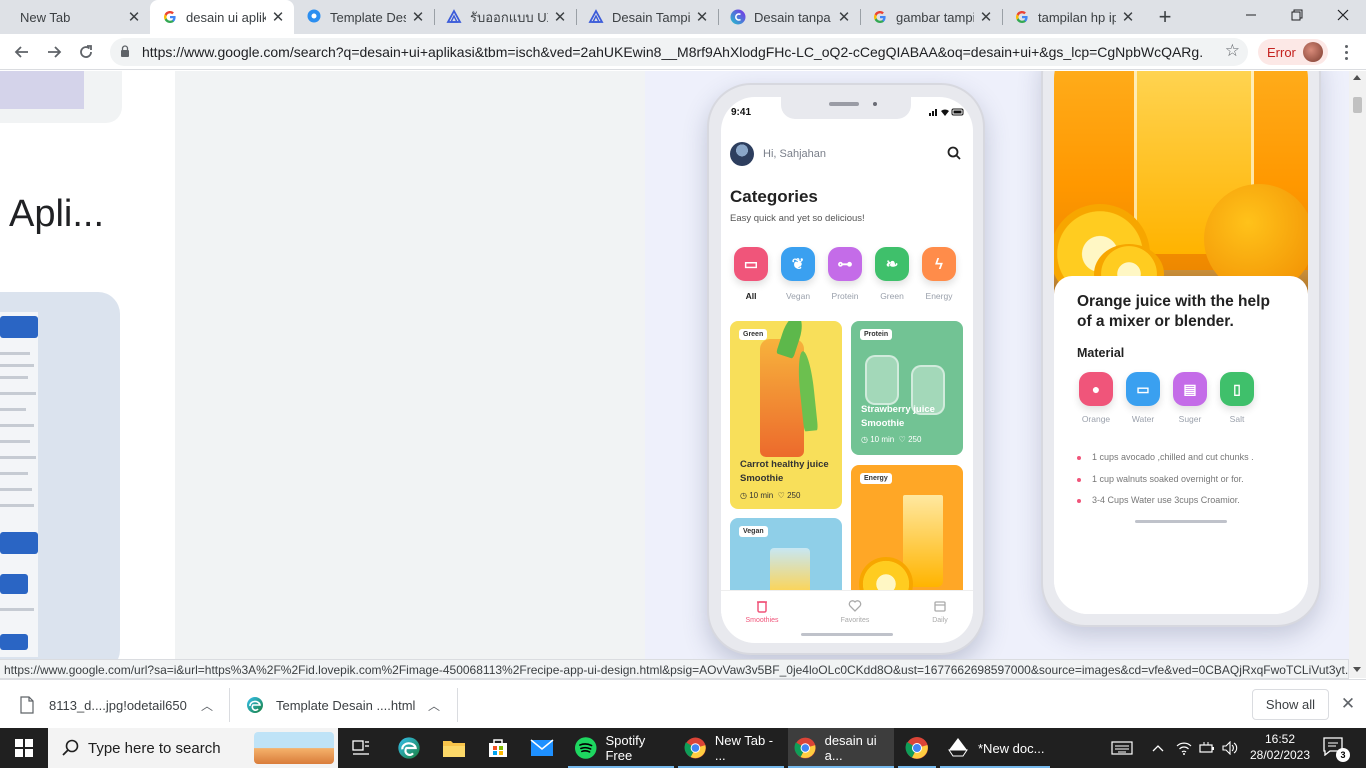 Image resolution: width=1366 pixels, height=768 pixels. What do you see at coordinates (1232, 51) in the screenshot?
I see `bookmark-star-icon: ☆` at bounding box center [1232, 51].